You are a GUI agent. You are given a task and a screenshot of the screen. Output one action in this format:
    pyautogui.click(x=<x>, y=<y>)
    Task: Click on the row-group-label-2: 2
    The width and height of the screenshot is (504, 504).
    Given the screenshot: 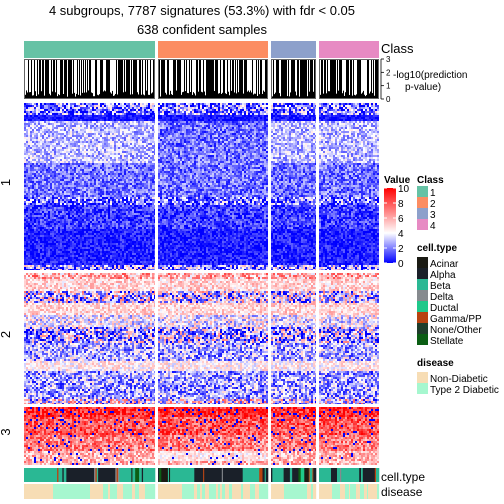 What is the action you would take?
    pyautogui.click(x=6, y=334)
    